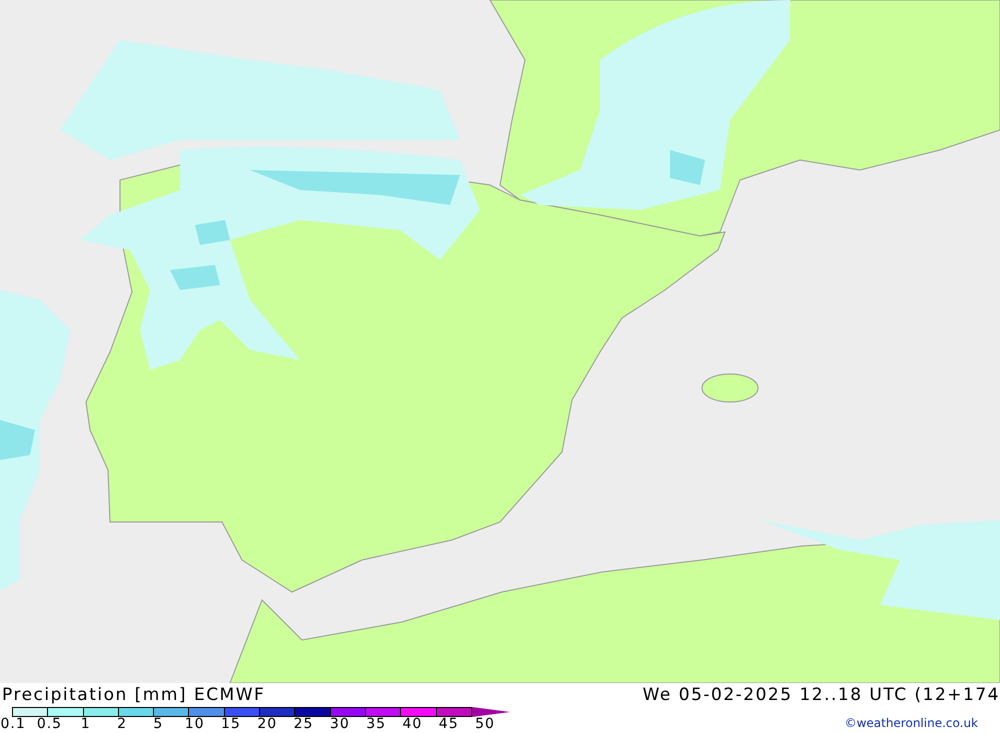  I want to click on valid-time: We 05-02-2025 12..18 UTC (12+174, so click(821, 695).